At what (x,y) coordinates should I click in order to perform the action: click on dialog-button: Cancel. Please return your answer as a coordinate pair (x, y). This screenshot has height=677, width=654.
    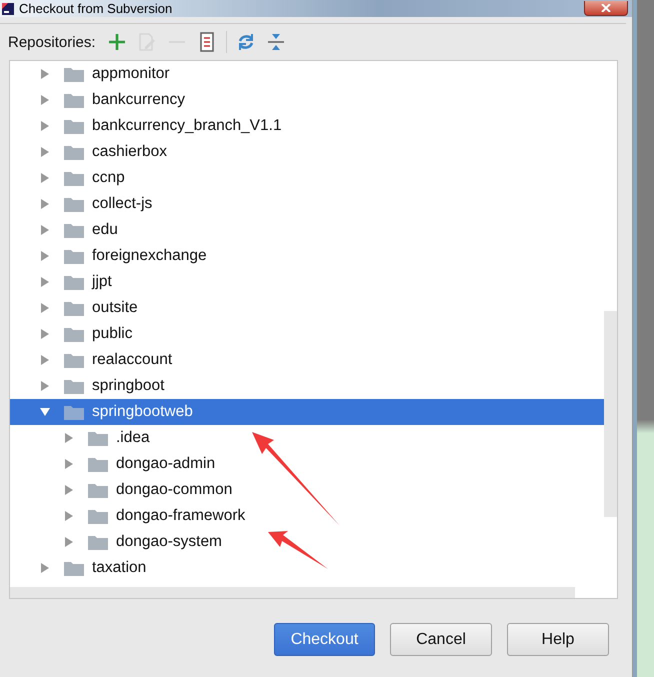
    Looking at the image, I should click on (441, 639).